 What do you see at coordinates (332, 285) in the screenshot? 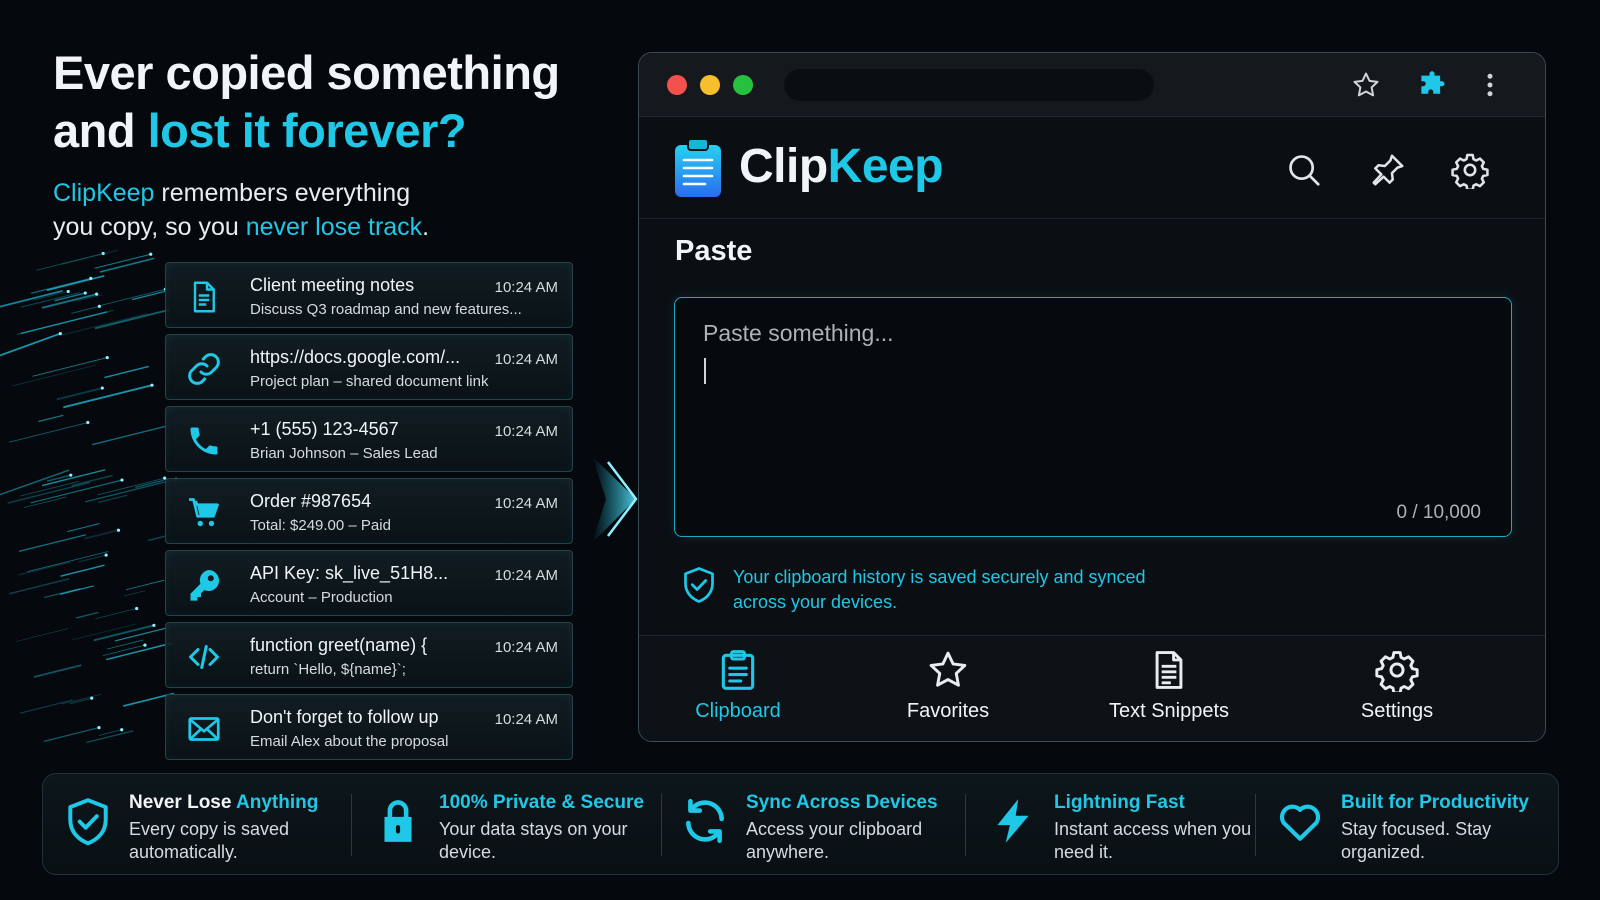
I see `clip-title: Client meeting notes` at bounding box center [332, 285].